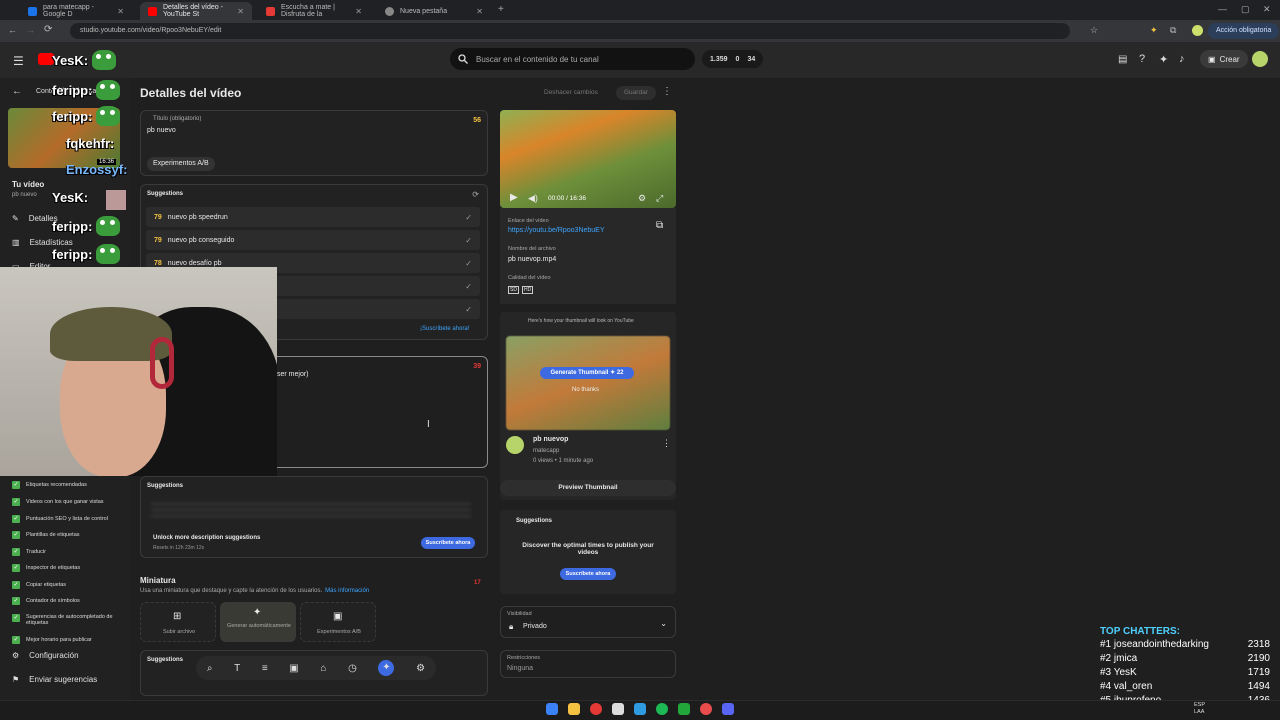  What do you see at coordinates (659, 225) in the screenshot?
I see `copy-icon: ⧉` at bounding box center [659, 225].